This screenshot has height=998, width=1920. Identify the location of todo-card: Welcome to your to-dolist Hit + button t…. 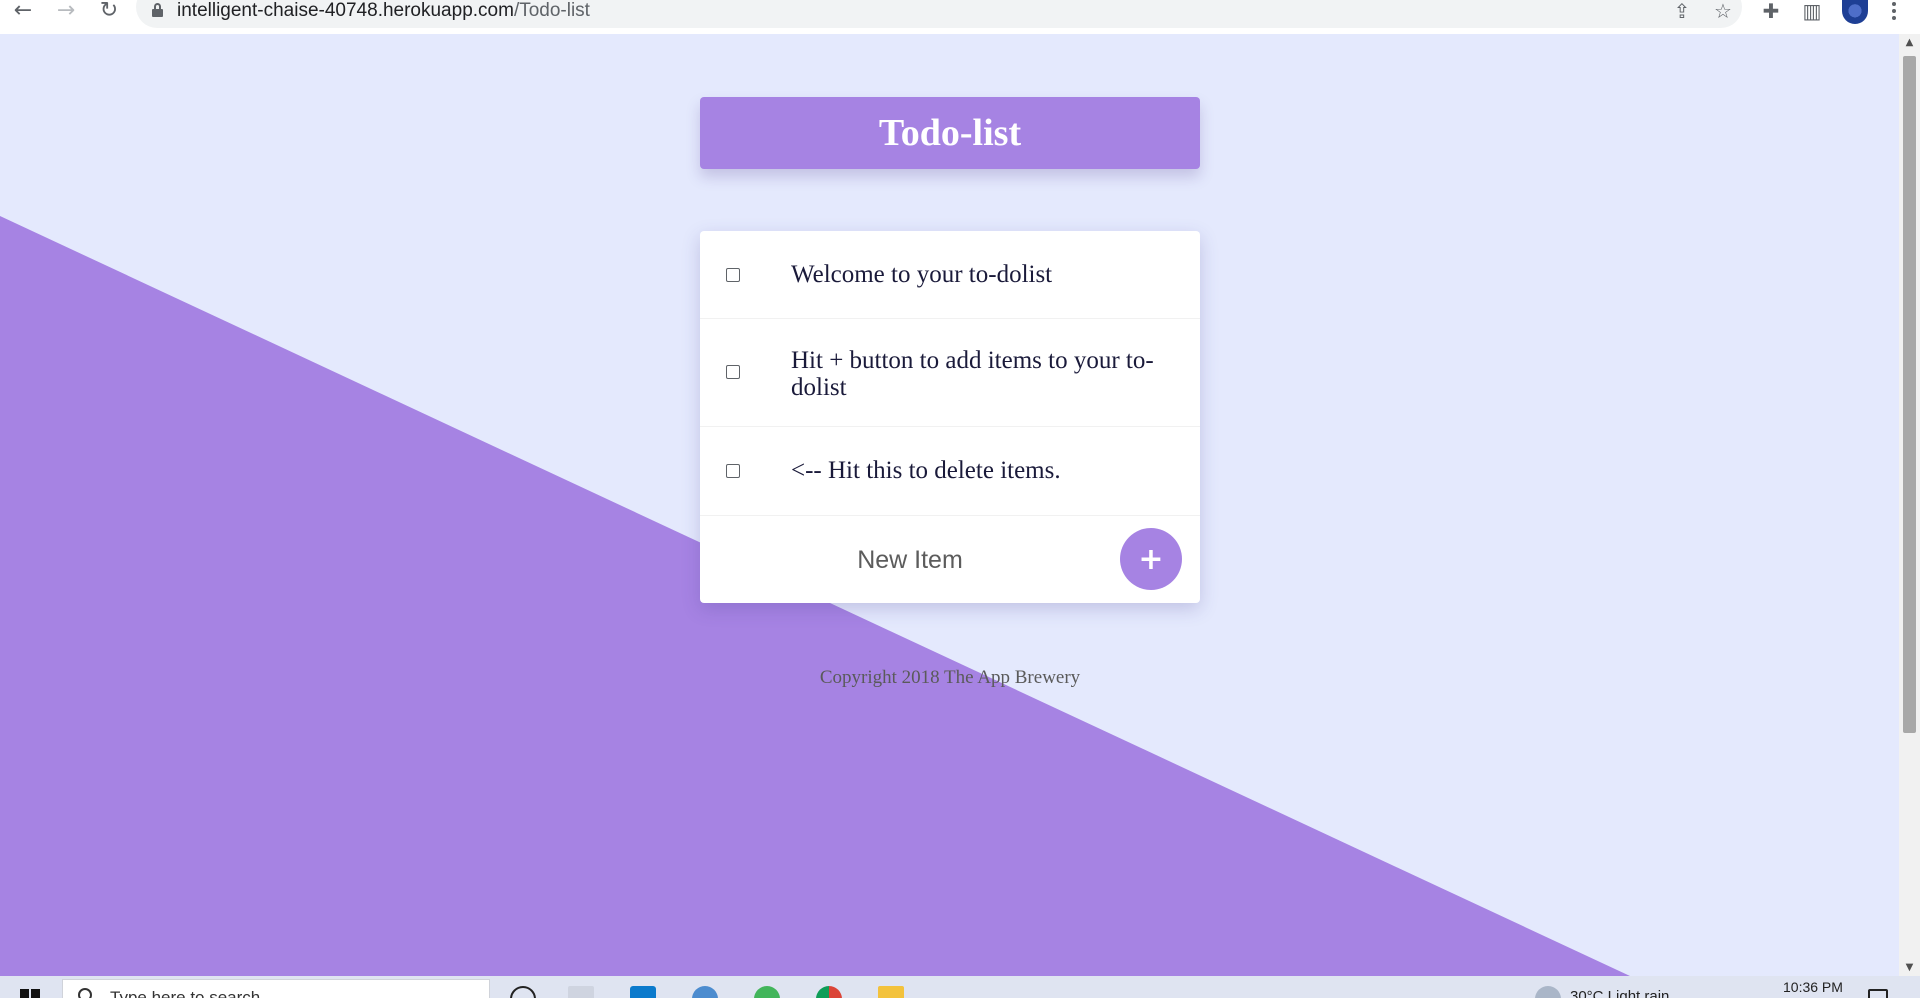
(950, 417).